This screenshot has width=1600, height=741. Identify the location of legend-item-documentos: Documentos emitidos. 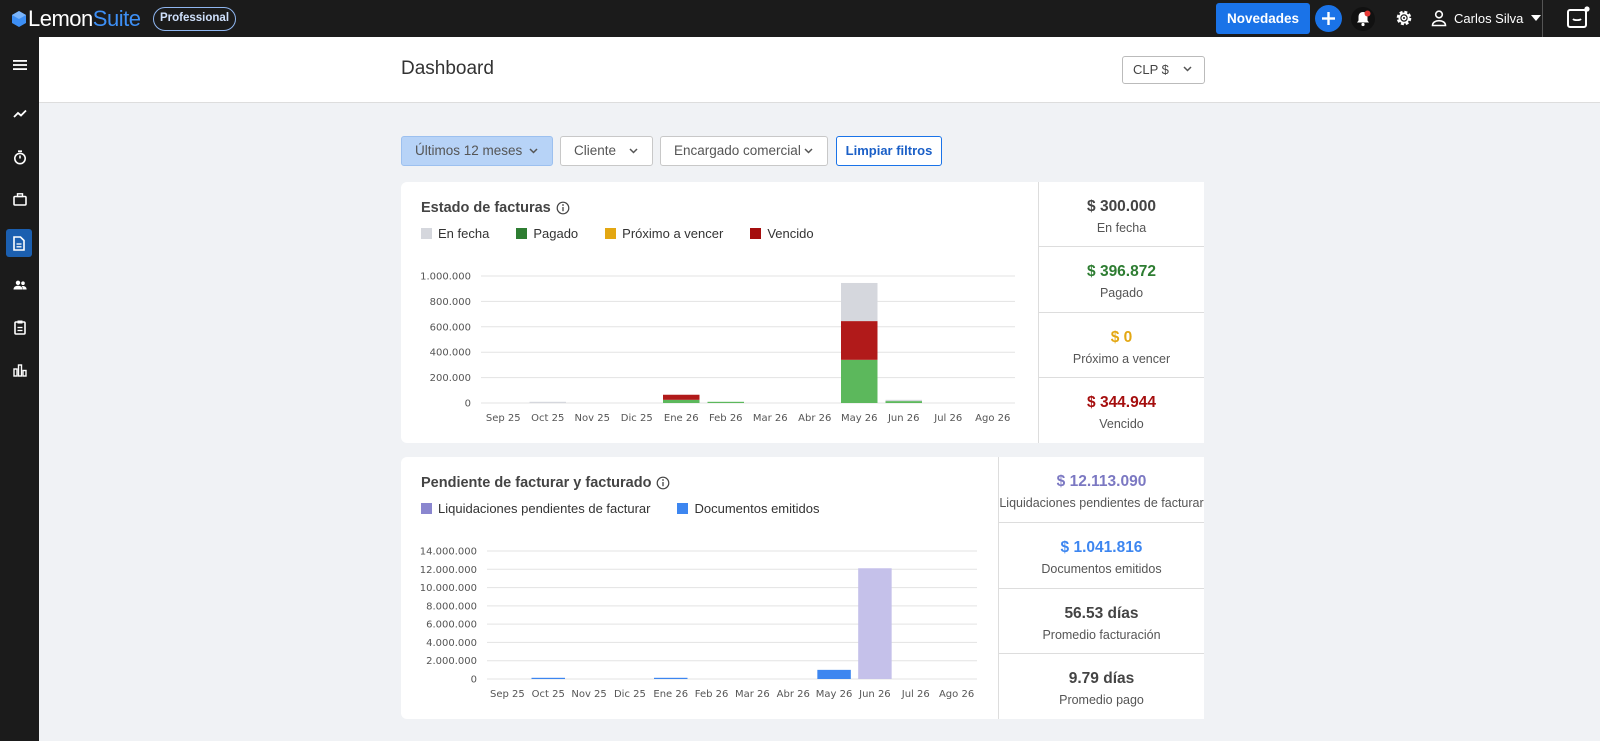
(748, 508).